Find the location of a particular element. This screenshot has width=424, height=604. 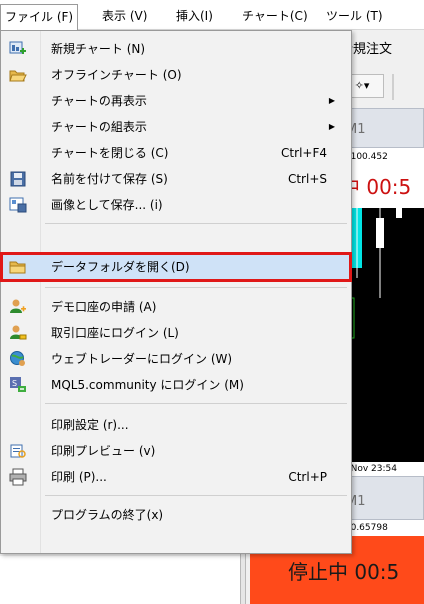

svg-text: S is located at coordinates (14, 383).